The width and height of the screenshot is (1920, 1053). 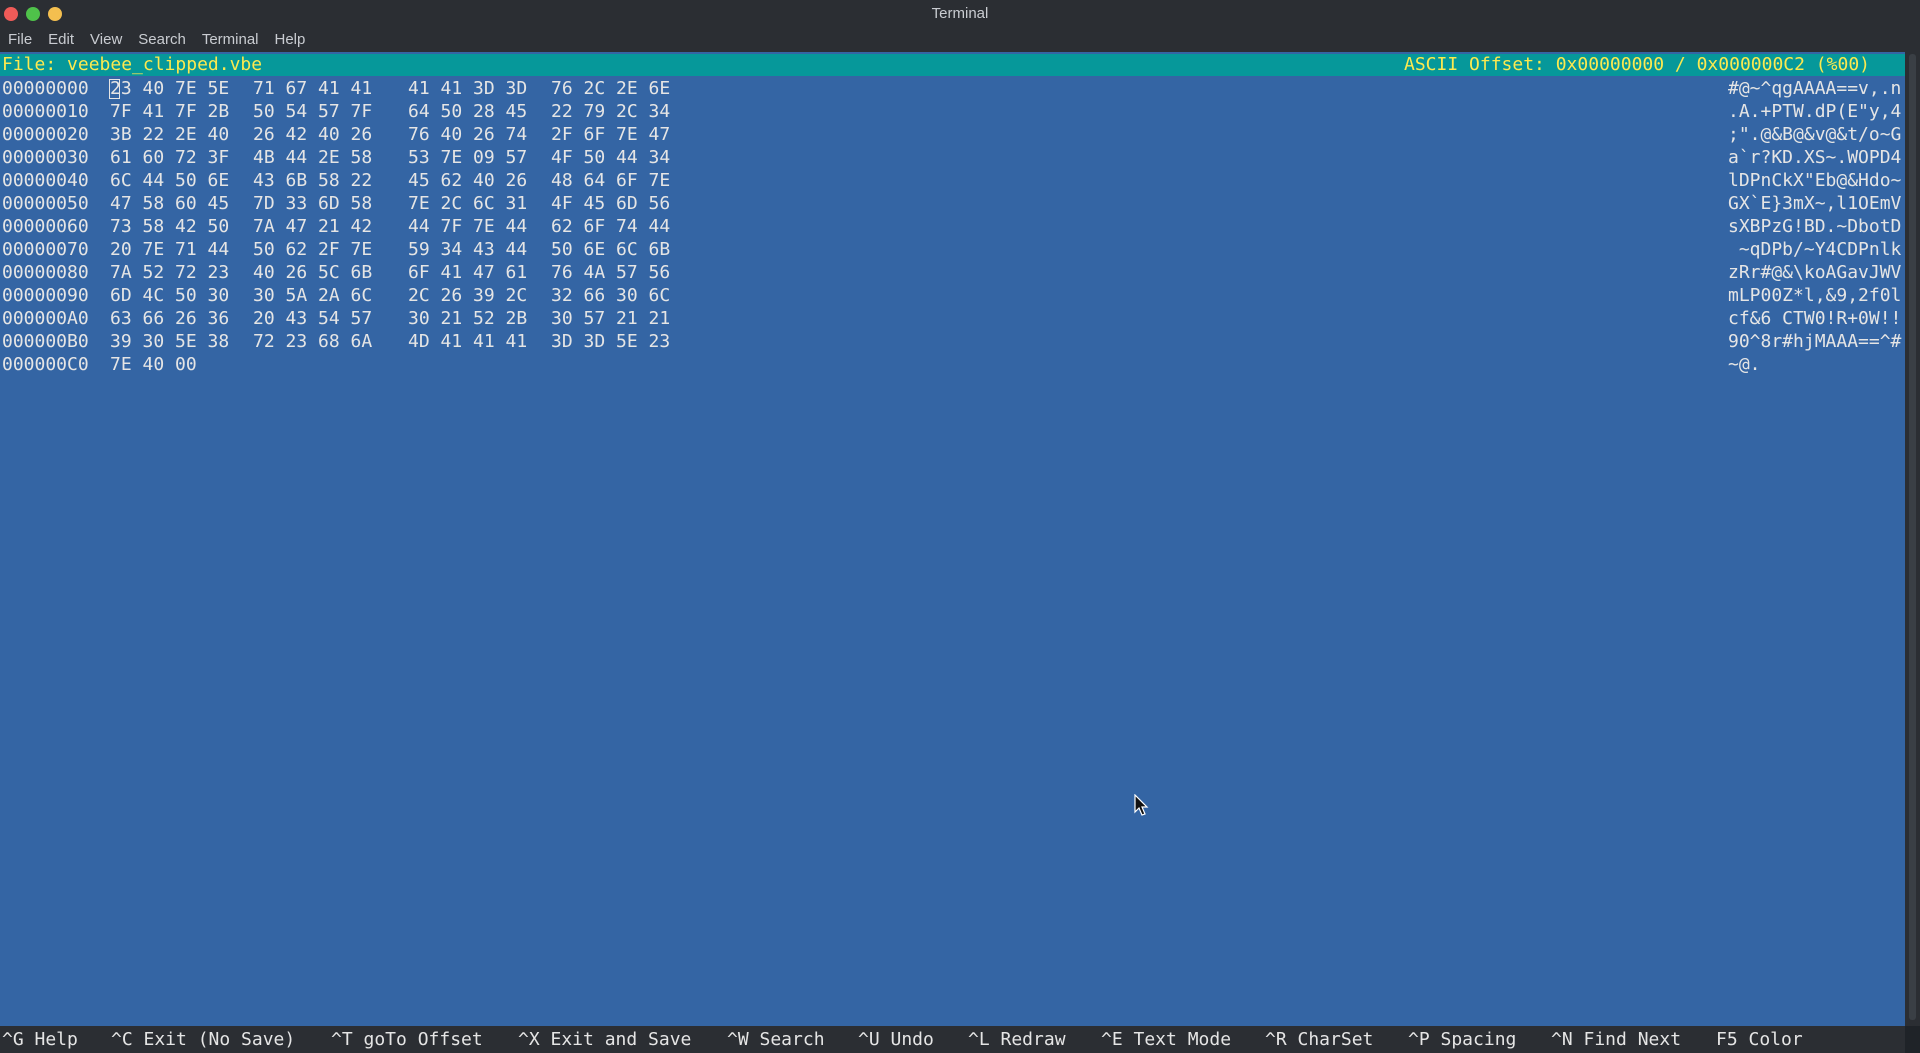 I want to click on hex-row-address: 00000010, so click(x=45, y=111).